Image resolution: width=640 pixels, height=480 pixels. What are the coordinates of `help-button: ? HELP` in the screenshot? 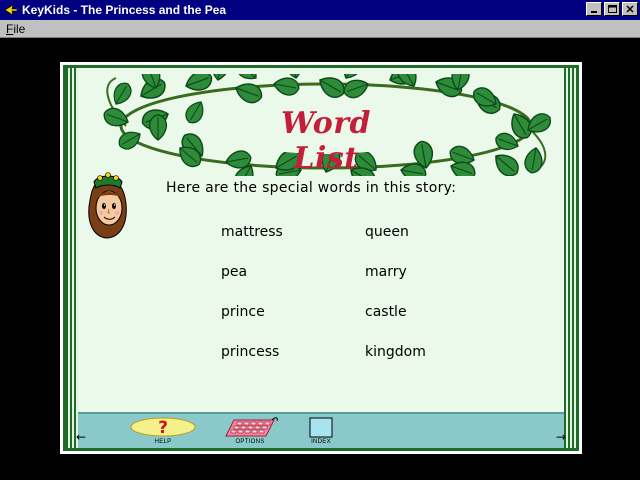 It's located at (163, 430).